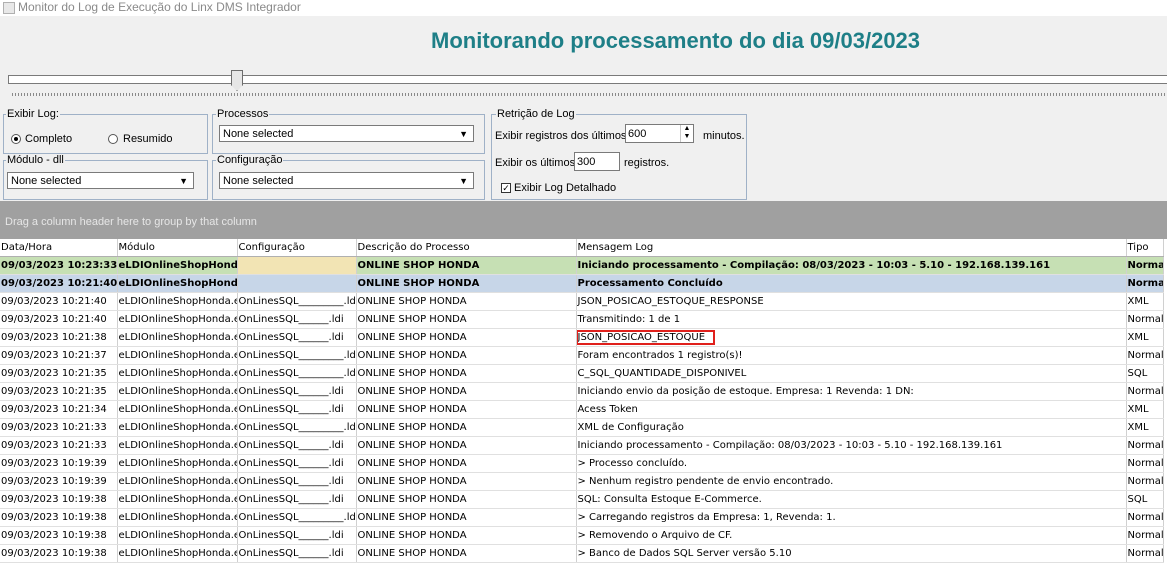  I want to click on minutes-spinner: ▲ ▼, so click(686, 133).